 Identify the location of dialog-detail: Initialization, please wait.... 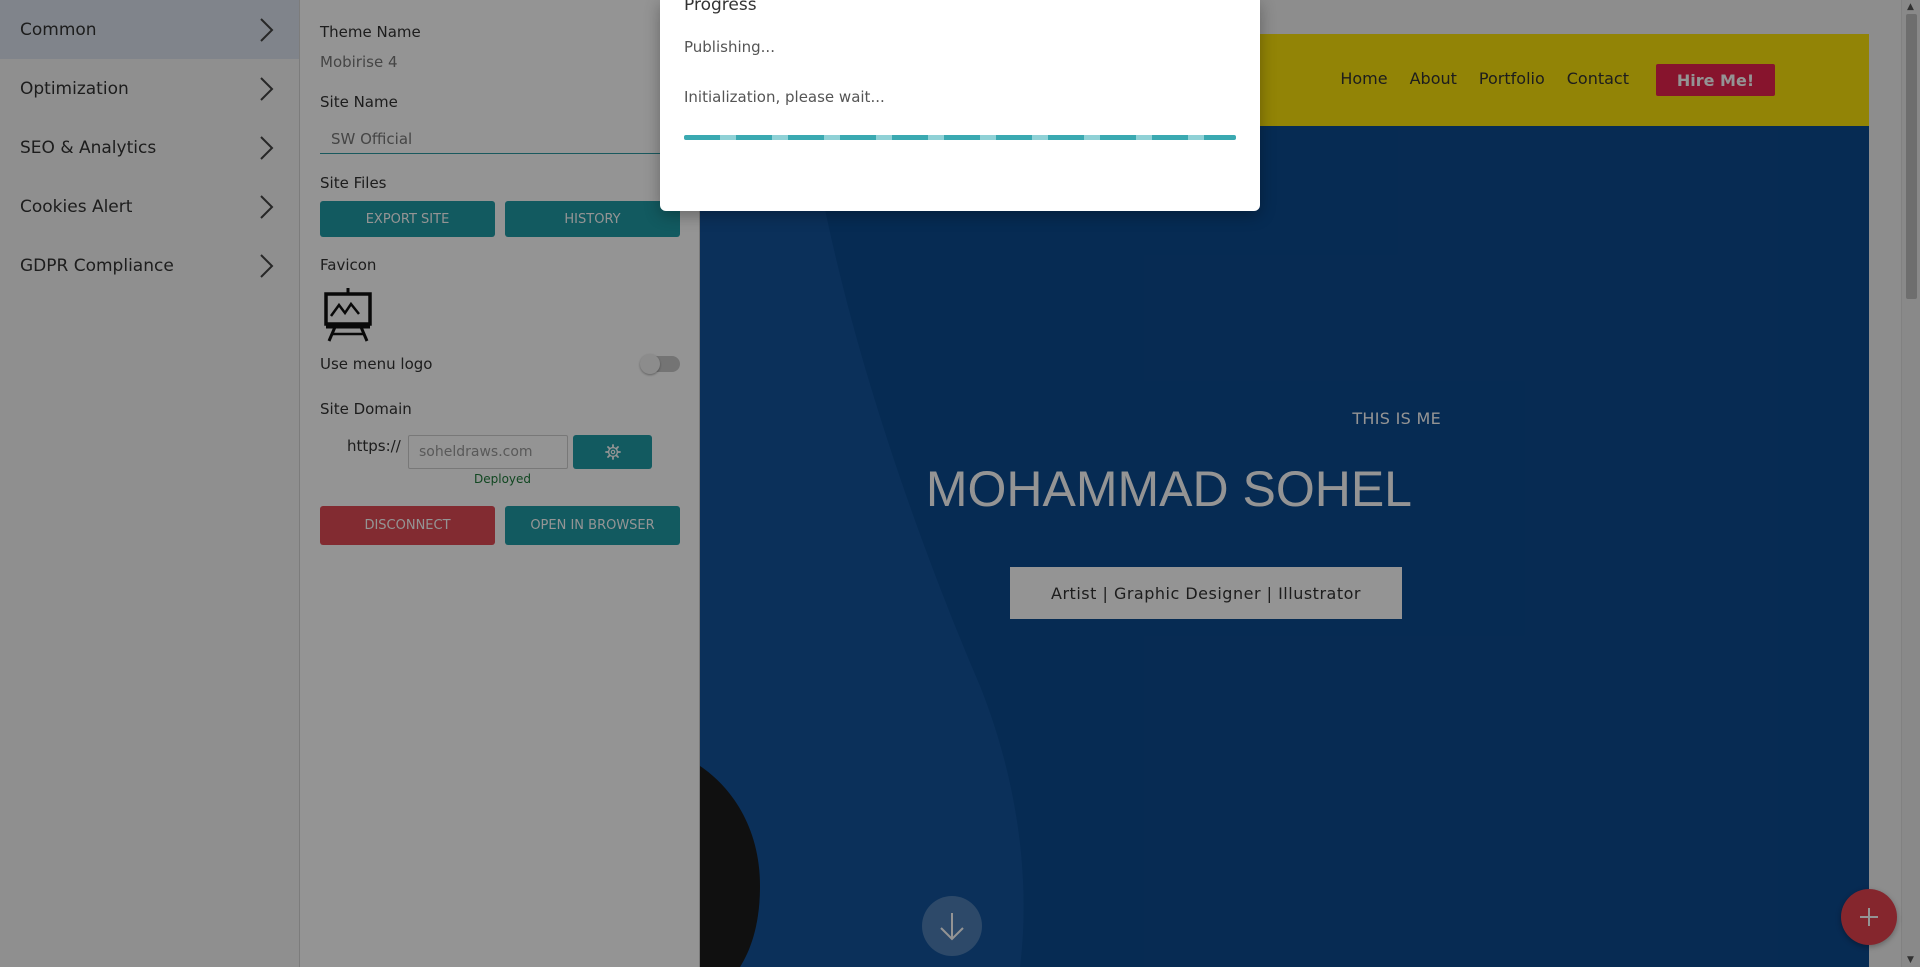
(784, 97).